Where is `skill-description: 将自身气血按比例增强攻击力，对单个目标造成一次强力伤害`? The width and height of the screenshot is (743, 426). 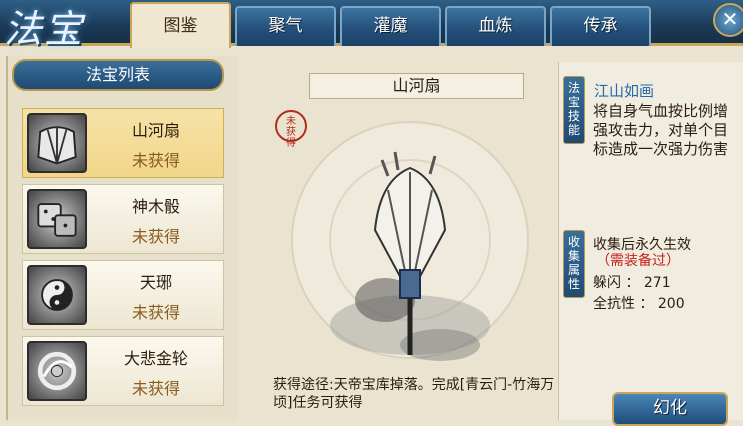 skill-description: 将自身气血按比例增强攻击力，对单个目标造成一次强力伤害 is located at coordinates (661, 130).